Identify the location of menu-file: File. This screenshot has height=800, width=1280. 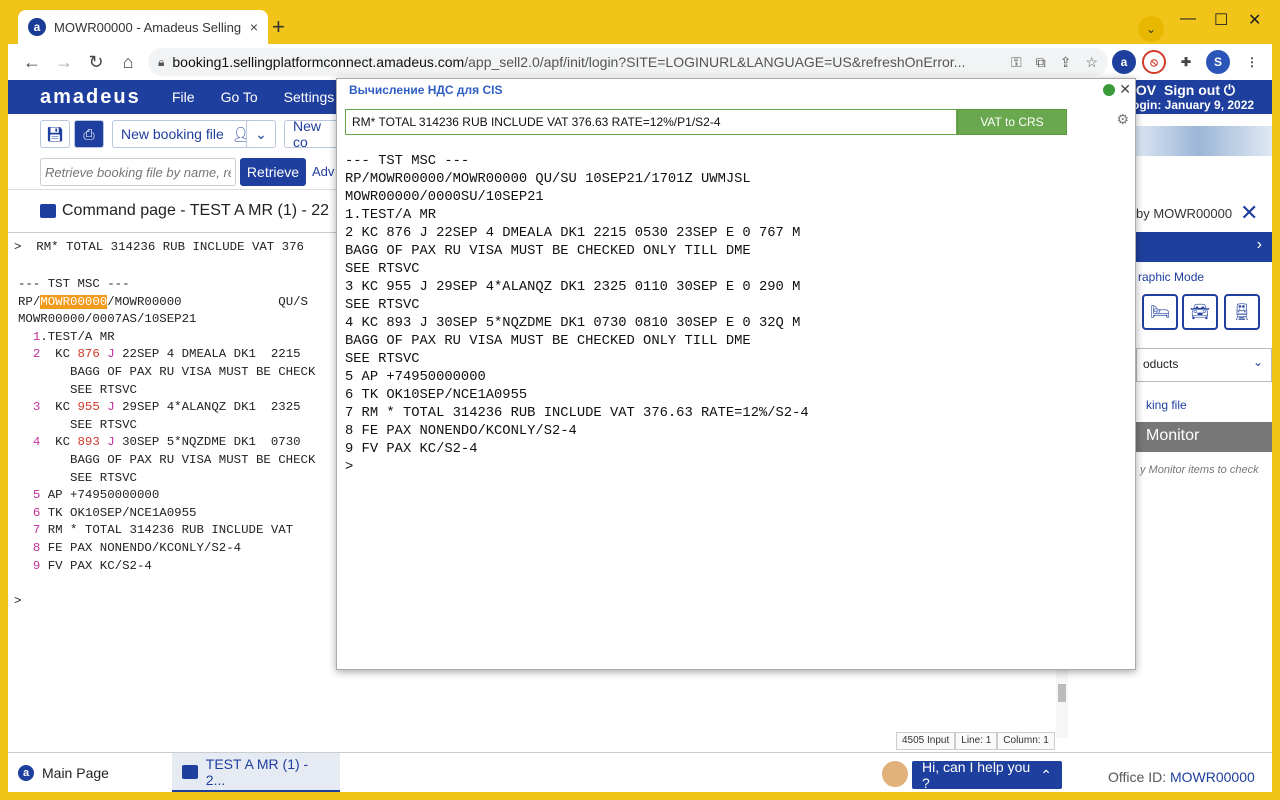
(183, 97).